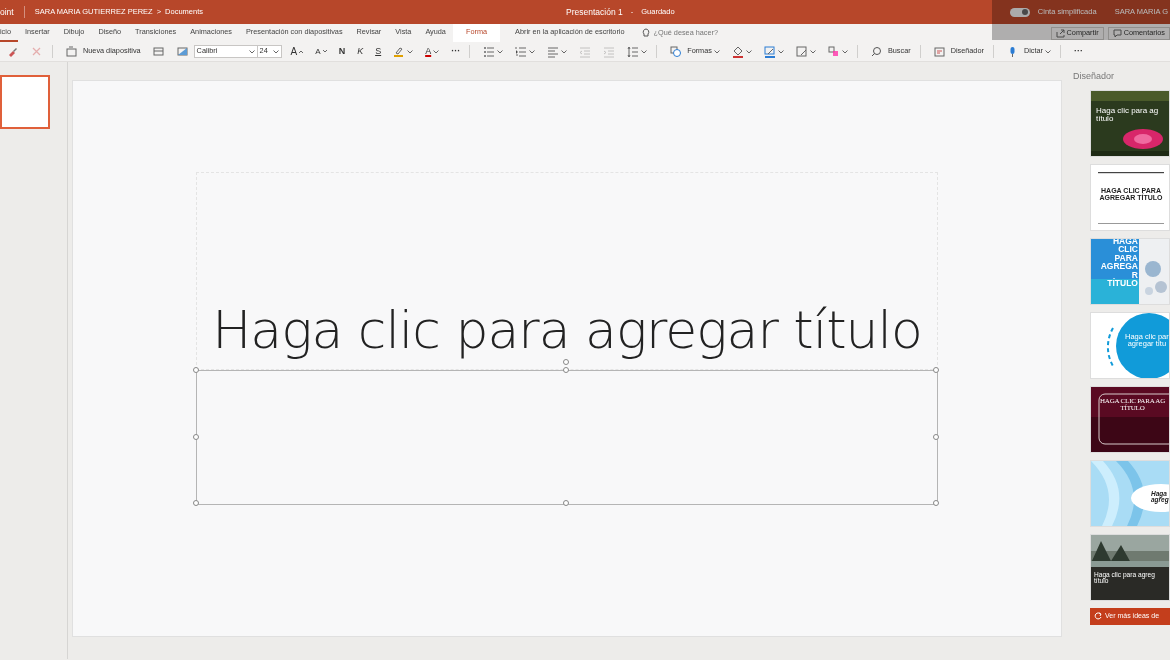  What do you see at coordinates (553, 51) in the screenshot?
I see `align-left-icon` at bounding box center [553, 51].